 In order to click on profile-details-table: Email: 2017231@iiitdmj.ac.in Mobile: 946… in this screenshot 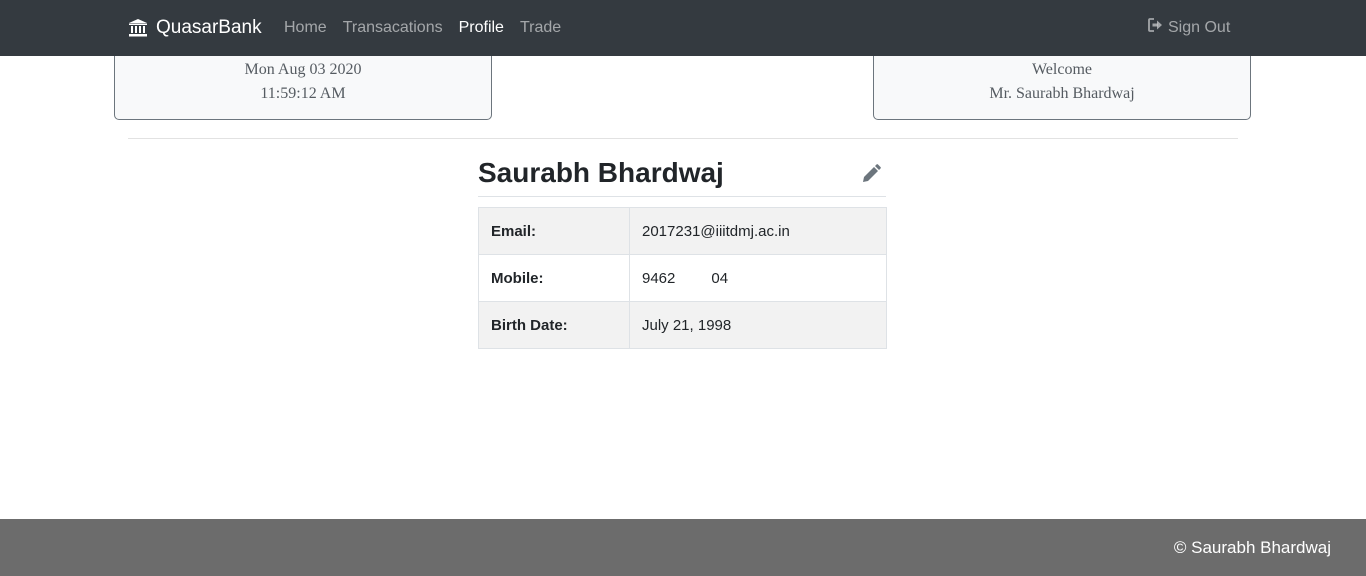, I will do `click(682, 278)`.